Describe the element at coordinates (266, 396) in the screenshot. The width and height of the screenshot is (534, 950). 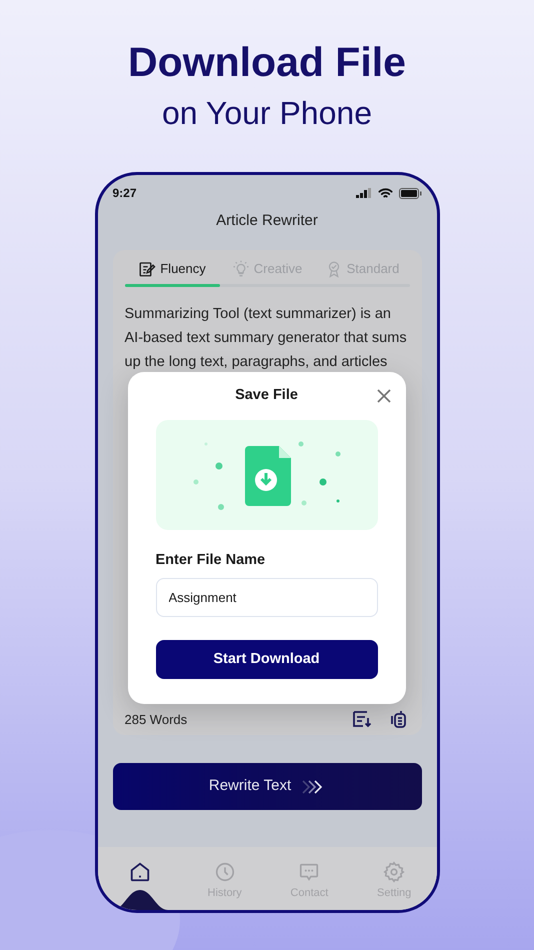
I see `dialog-title: Save File` at that location.